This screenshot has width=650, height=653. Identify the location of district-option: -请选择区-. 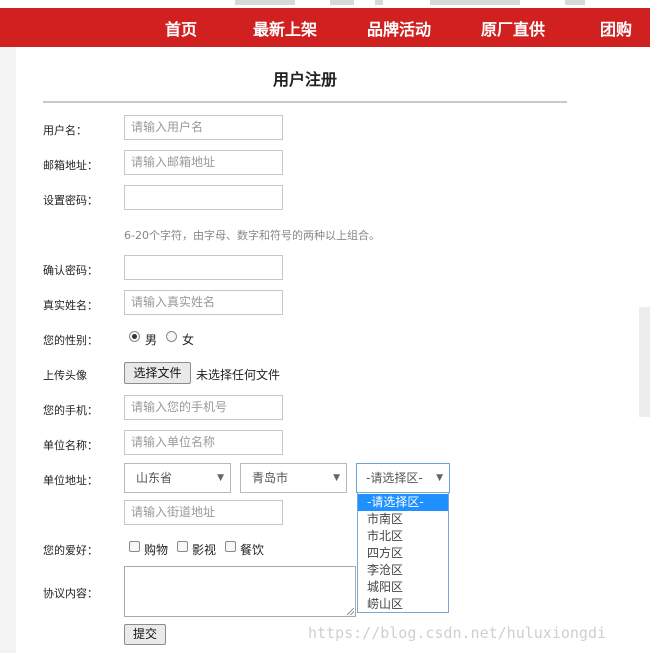
(403, 502).